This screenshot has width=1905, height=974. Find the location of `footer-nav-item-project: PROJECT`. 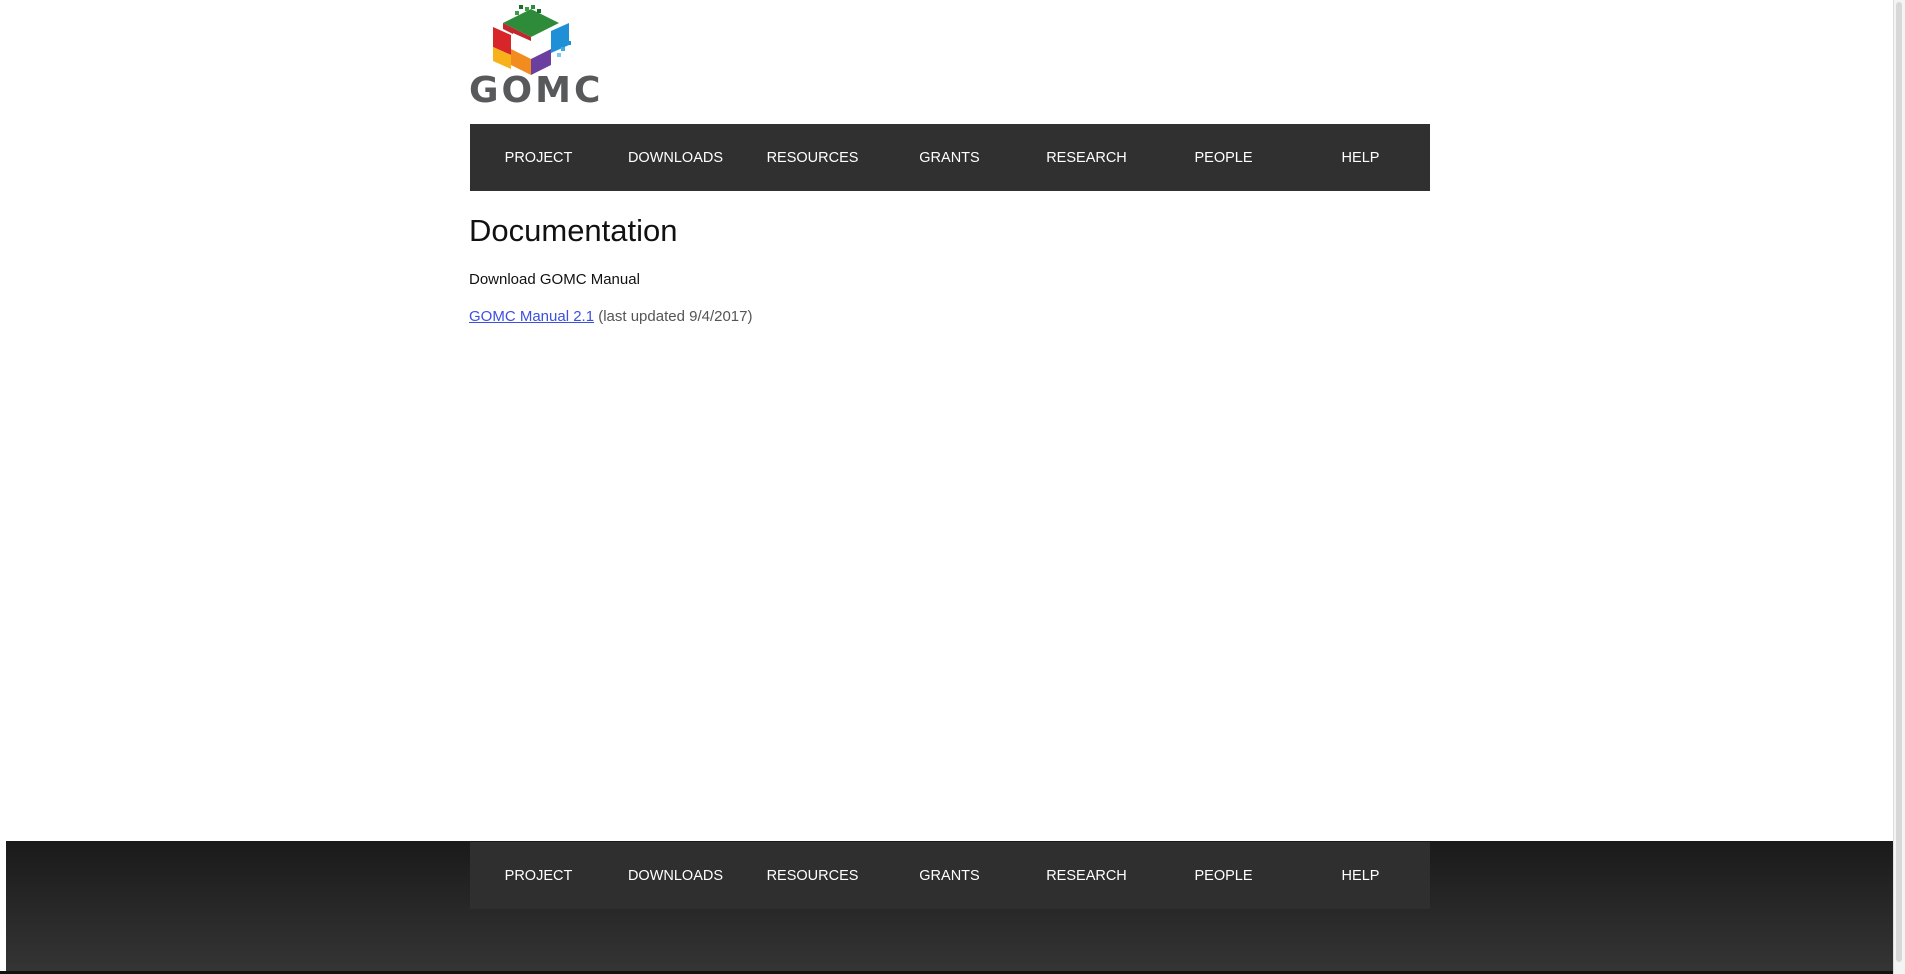

footer-nav-item-project: PROJECT is located at coordinates (538, 876).